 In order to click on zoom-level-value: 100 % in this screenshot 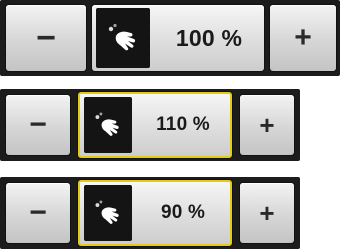, I will do `click(209, 37)`.